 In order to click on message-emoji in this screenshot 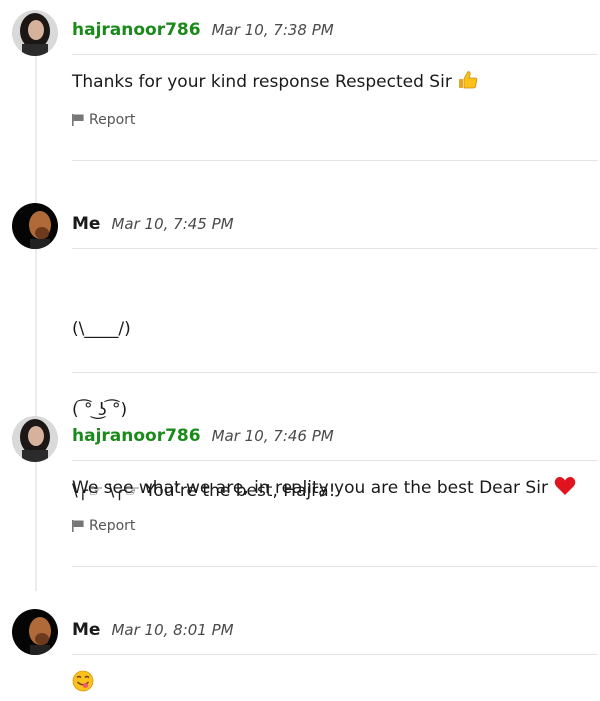, I will do `click(83, 683)`.